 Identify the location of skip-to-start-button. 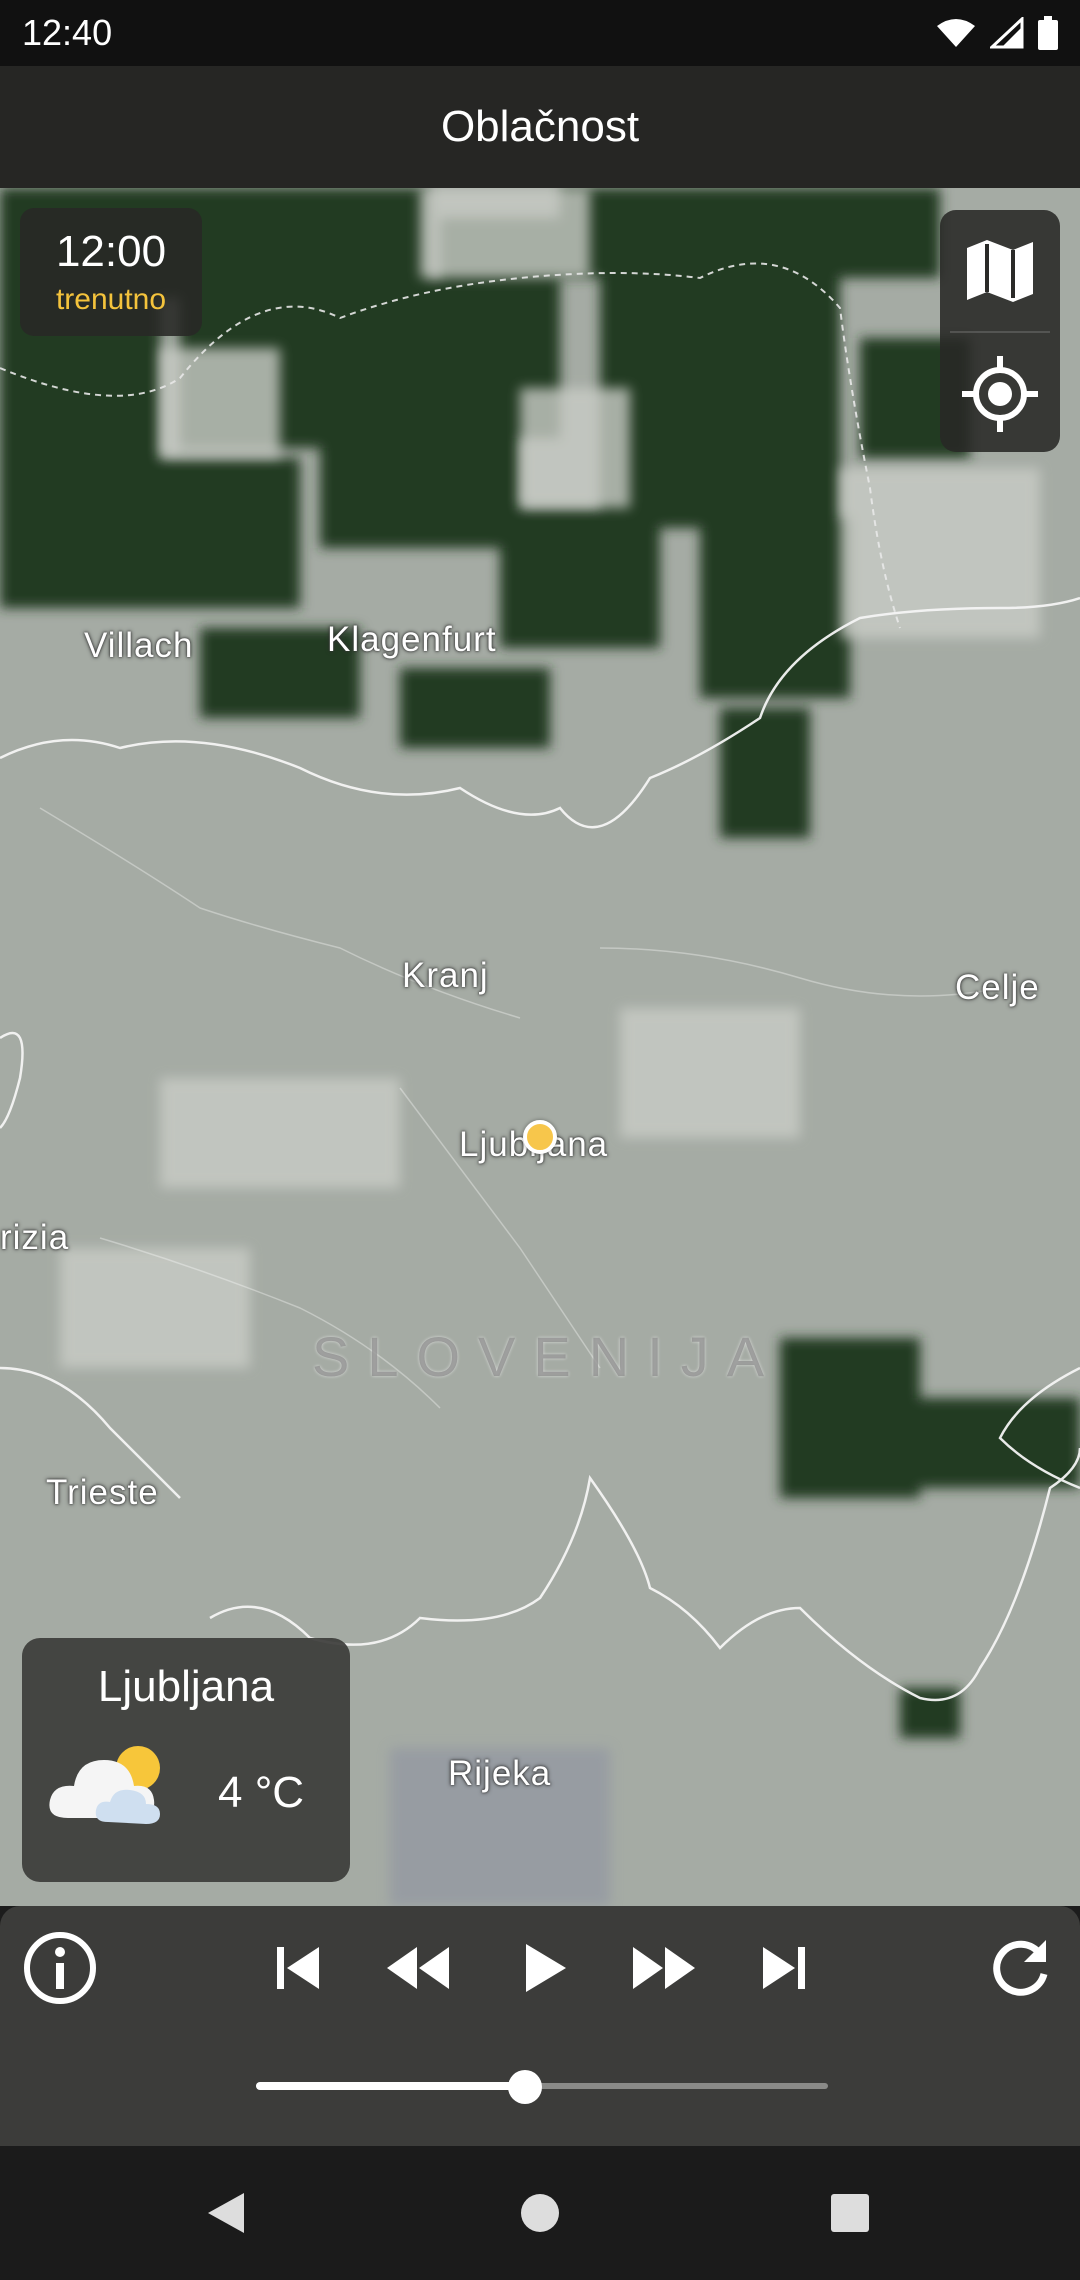
(298, 1968).